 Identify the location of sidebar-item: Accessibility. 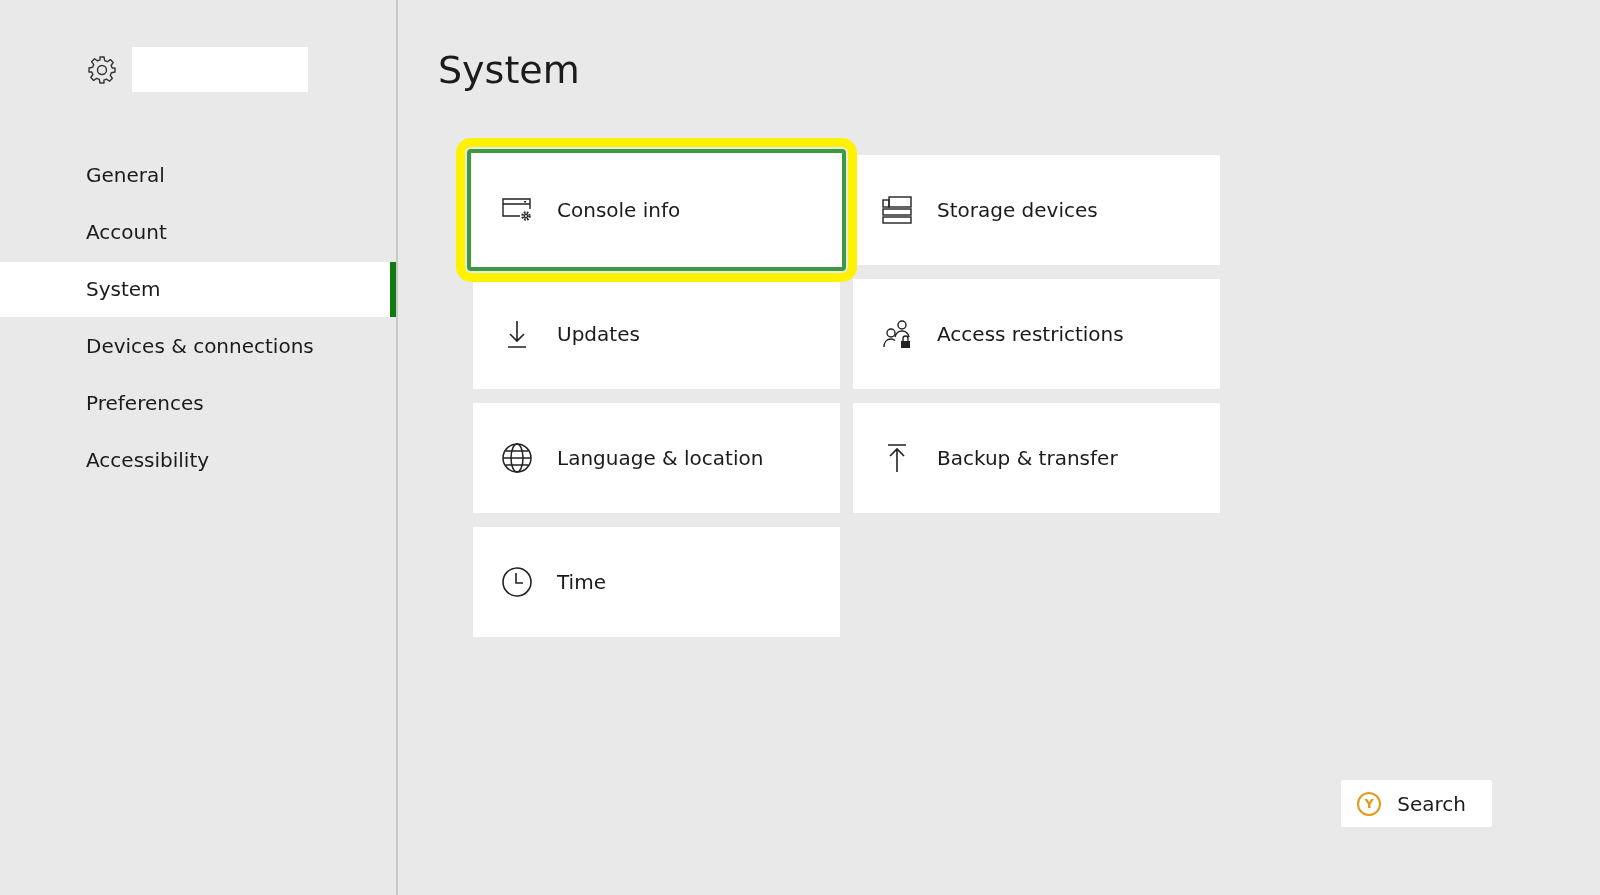
(198, 460).